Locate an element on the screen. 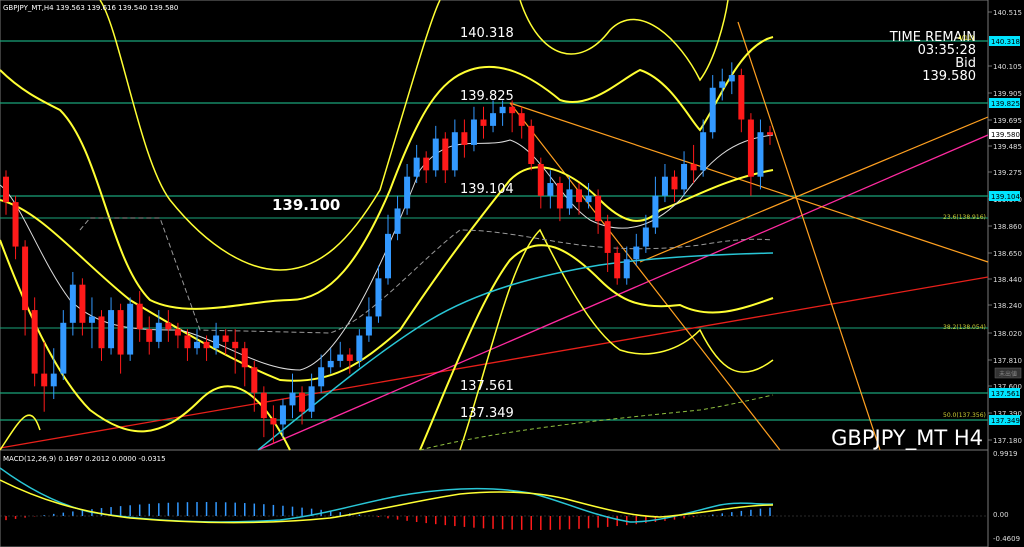 The width and height of the screenshot is (1024, 547). price-tick-label: 140.515 is located at coordinates (1007, 13).